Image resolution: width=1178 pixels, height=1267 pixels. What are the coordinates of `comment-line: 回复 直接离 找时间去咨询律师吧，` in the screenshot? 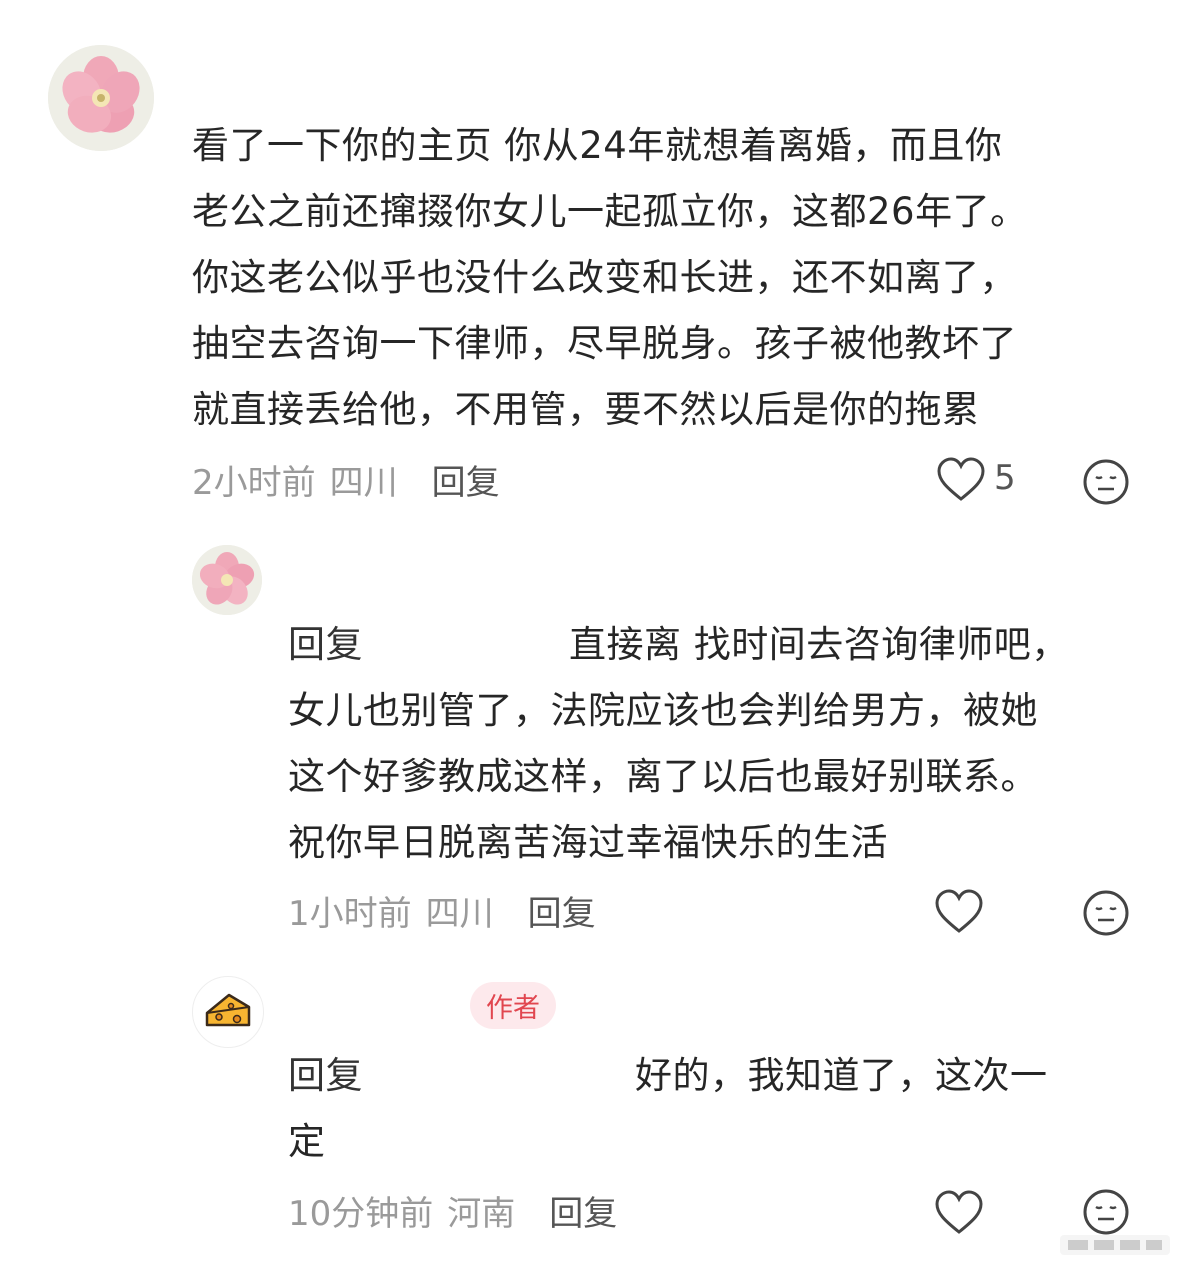 It's located at (718, 645).